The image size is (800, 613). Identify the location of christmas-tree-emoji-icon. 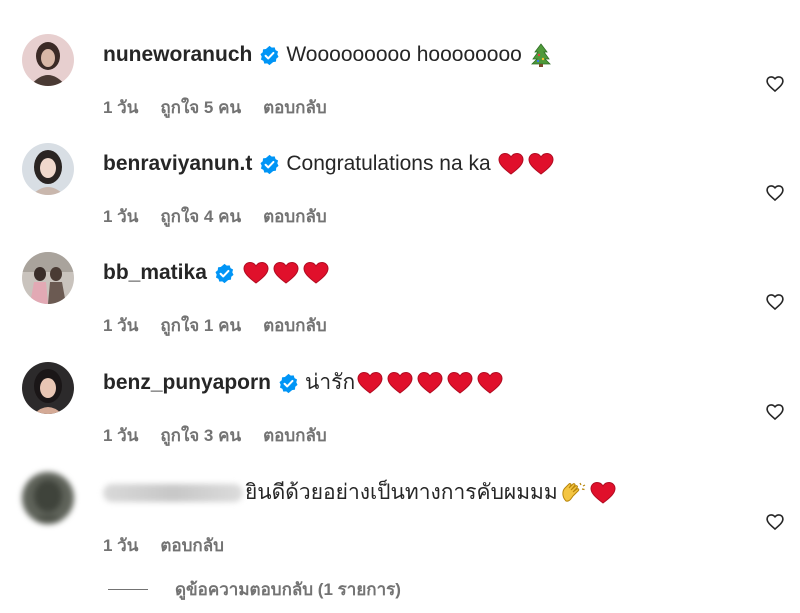
(541, 55).